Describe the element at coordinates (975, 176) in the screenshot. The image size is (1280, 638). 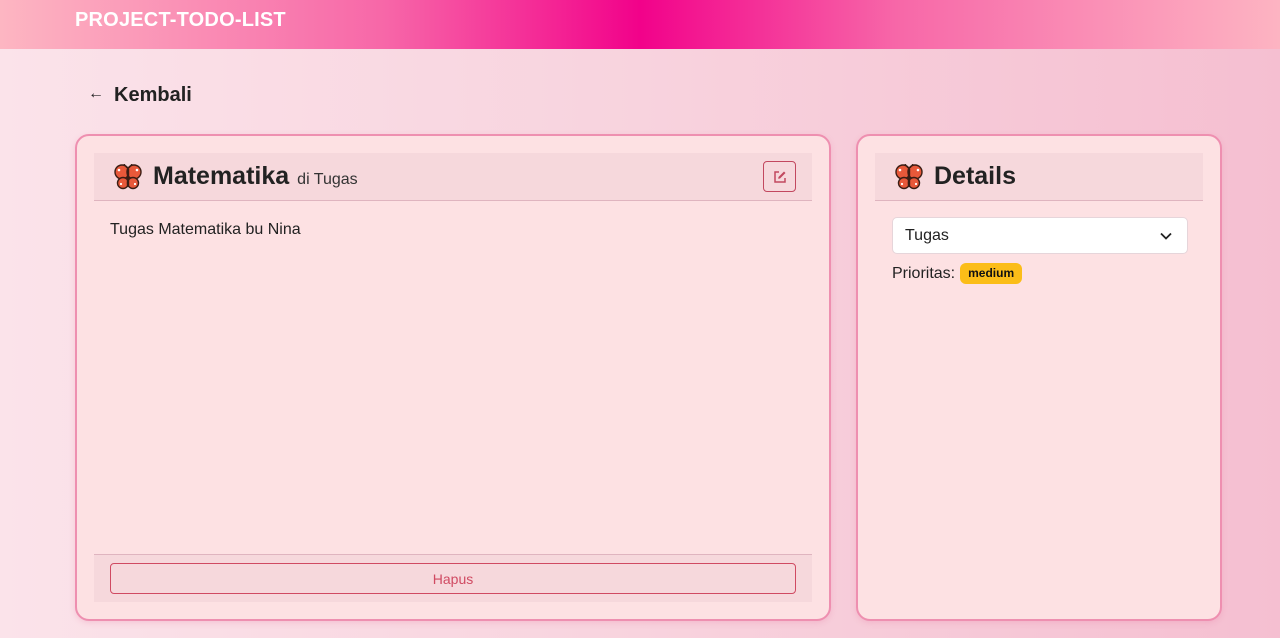
I see `details-title: Details` at that location.